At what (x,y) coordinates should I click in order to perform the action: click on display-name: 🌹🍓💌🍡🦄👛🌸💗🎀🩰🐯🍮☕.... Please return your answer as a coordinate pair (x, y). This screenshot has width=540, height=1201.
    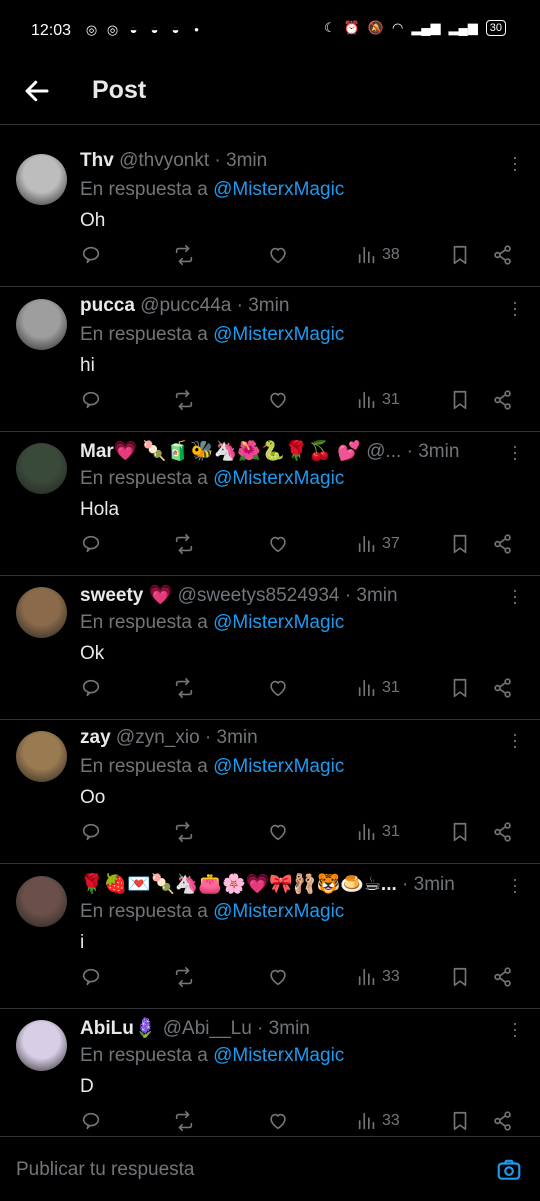
    Looking at the image, I should click on (238, 884).